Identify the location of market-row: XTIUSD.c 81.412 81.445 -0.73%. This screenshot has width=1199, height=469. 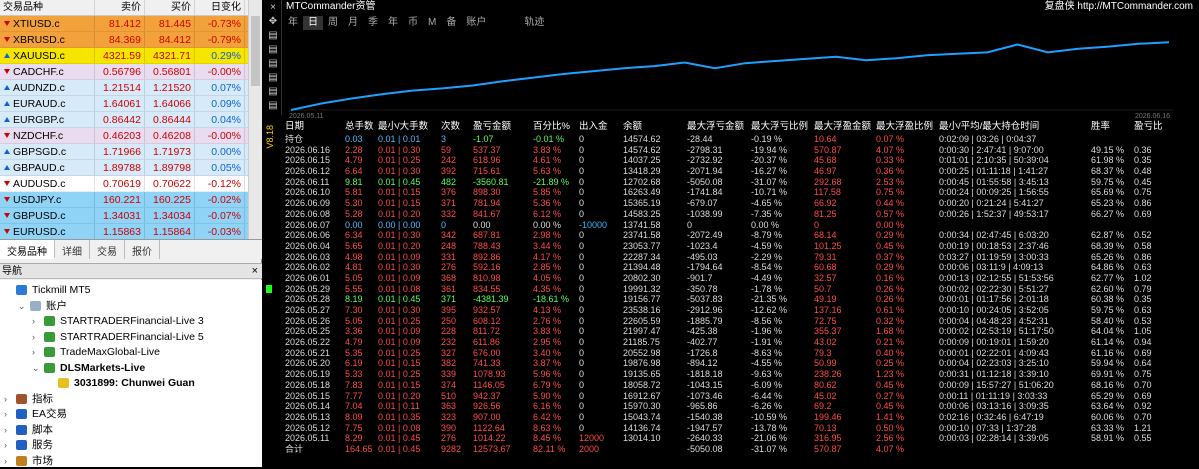
(131, 24).